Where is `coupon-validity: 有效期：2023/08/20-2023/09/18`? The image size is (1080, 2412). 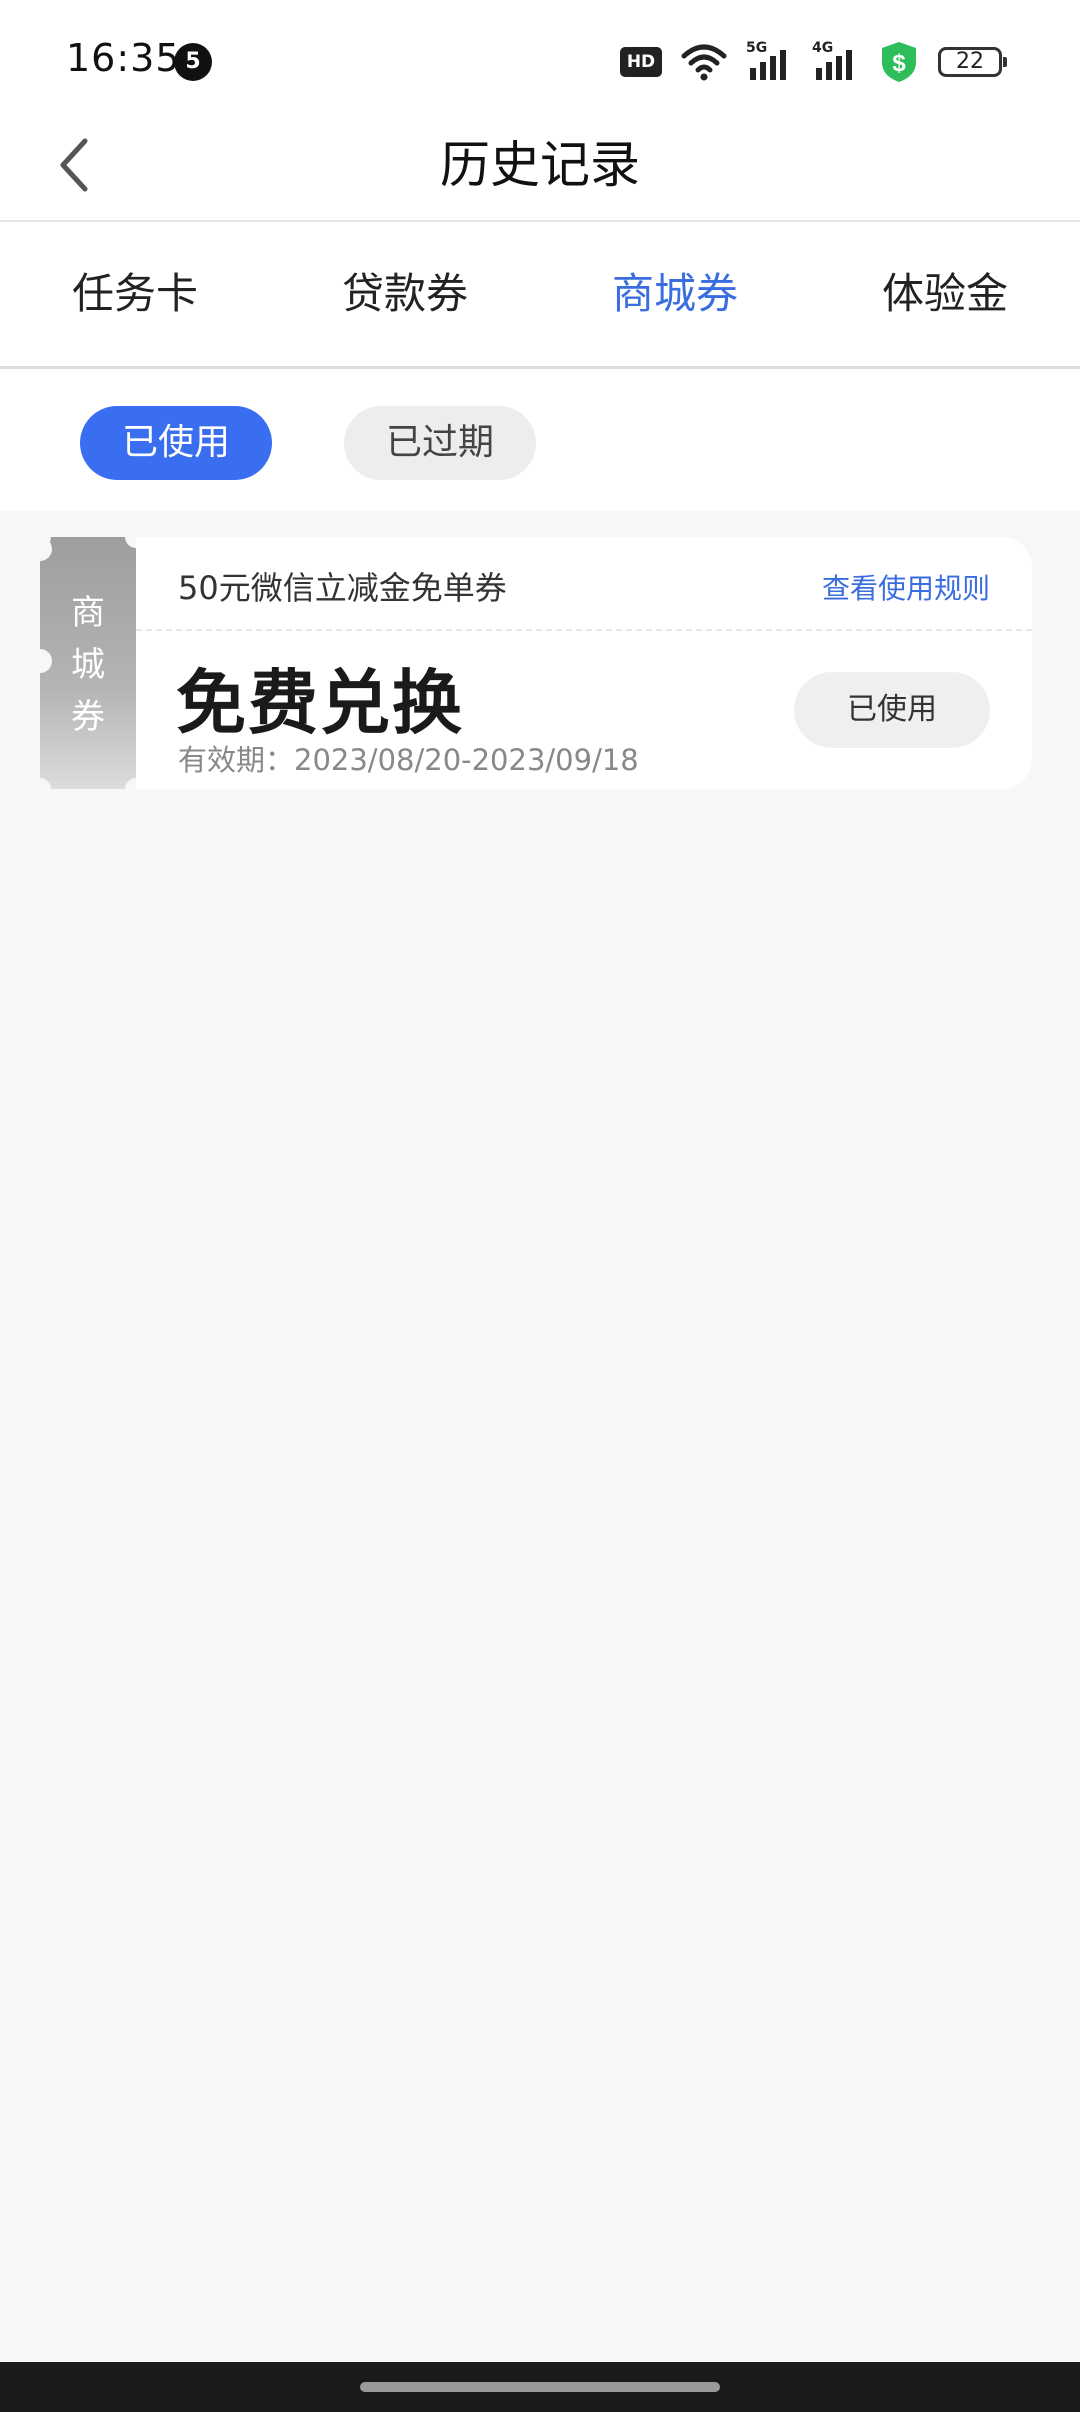 coupon-validity: 有效期：2023/08/20-2023/09/18 is located at coordinates (408, 760).